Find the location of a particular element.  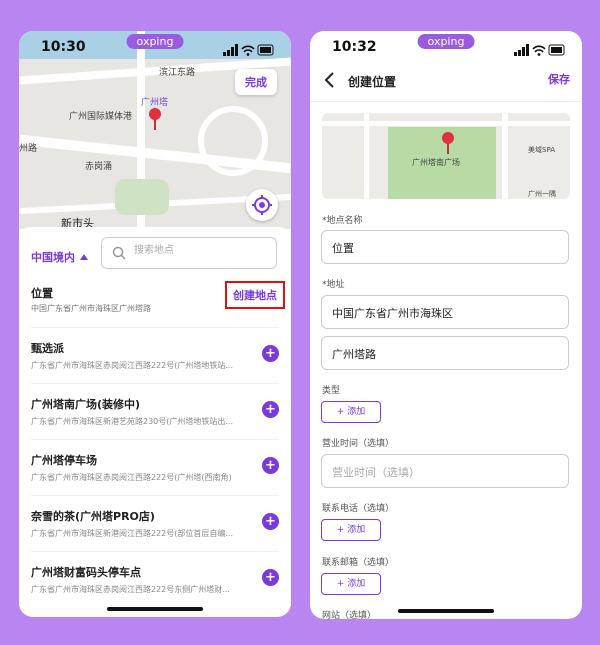

place-address: 广东省广州市海珠区赤岗阅江西路222号(广州塔(西南角) is located at coordinates (131, 477).